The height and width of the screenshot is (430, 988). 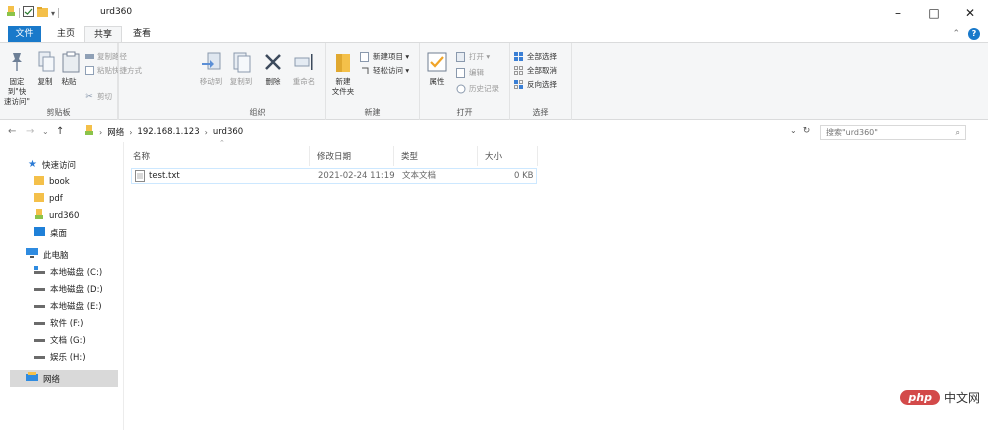 What do you see at coordinates (48, 198) in the screenshot?
I see `nav-item-pdf: pdf` at bounding box center [48, 198].